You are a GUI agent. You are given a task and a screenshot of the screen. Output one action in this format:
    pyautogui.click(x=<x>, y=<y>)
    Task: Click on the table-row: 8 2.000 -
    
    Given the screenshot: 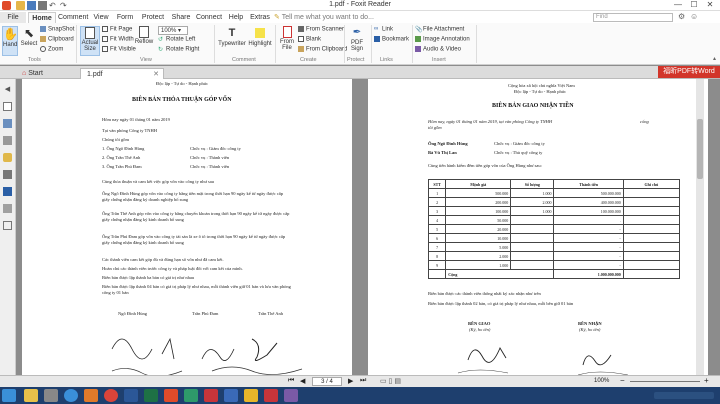 What is the action you would take?
    pyautogui.click(x=554, y=256)
    